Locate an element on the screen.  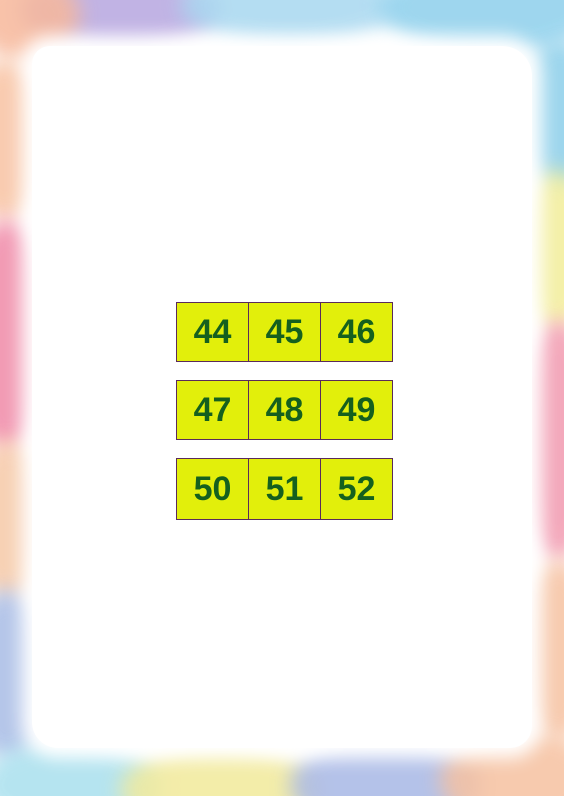
number-row: 44 45 46 is located at coordinates (287, 332).